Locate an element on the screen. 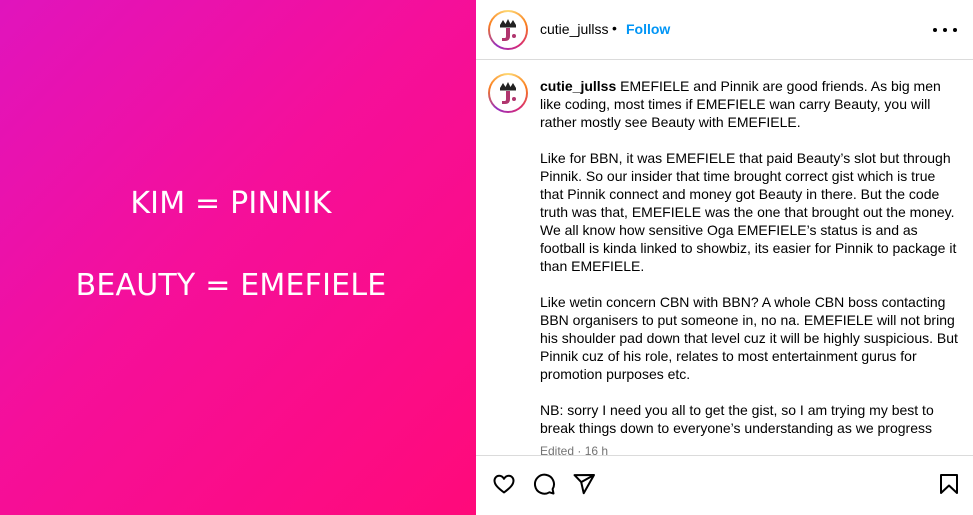  caption-username: cutie_jullss is located at coordinates (578, 86).